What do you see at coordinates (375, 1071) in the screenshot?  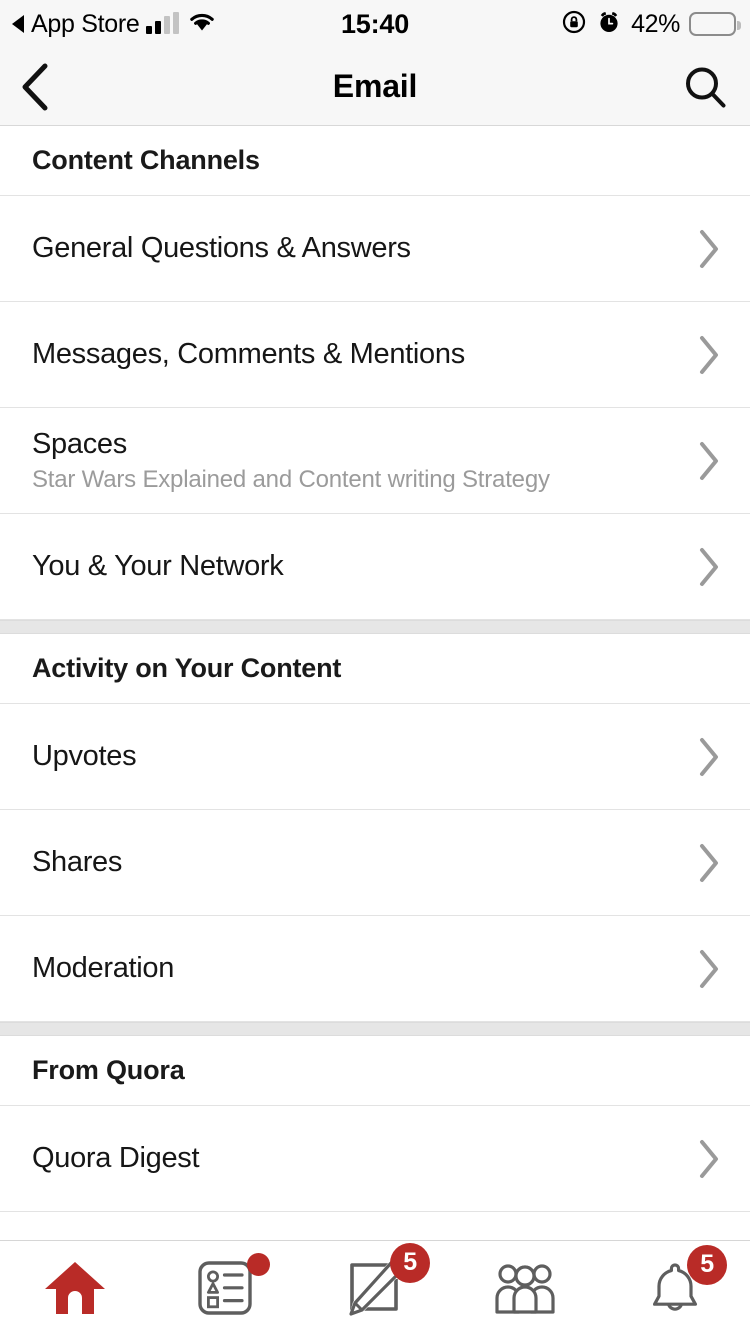 I see `section-header: From Quora` at bounding box center [375, 1071].